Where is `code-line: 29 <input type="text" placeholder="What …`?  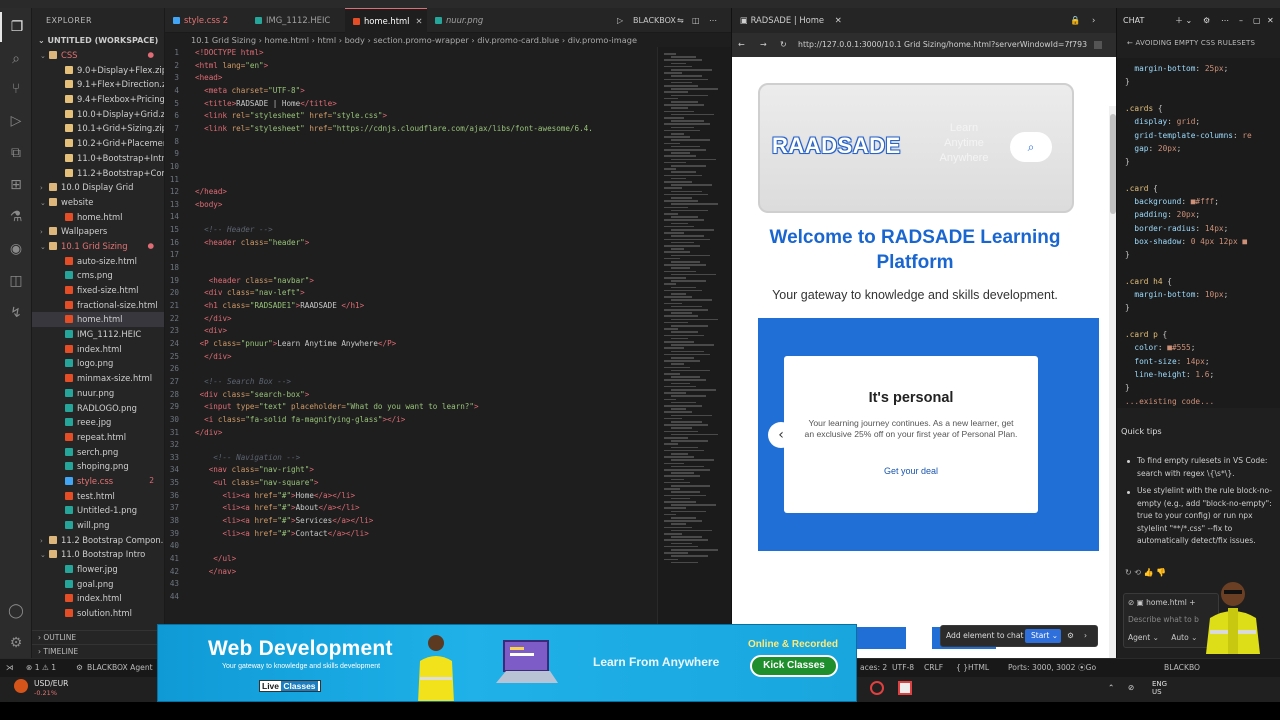
code-line: 29 <input type="text" placeholder="What … is located at coordinates (411, 407).